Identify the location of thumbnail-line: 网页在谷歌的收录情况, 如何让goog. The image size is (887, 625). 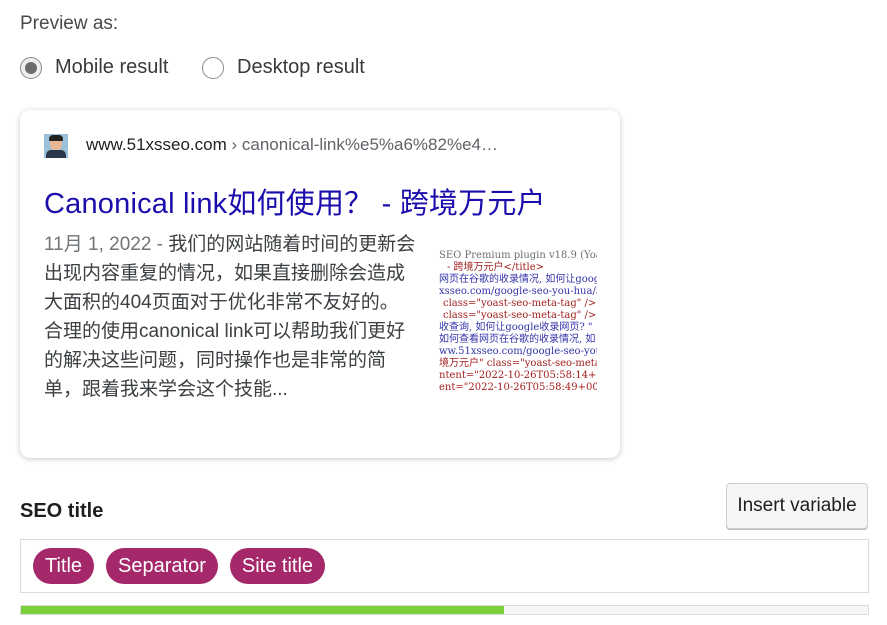
(518, 279).